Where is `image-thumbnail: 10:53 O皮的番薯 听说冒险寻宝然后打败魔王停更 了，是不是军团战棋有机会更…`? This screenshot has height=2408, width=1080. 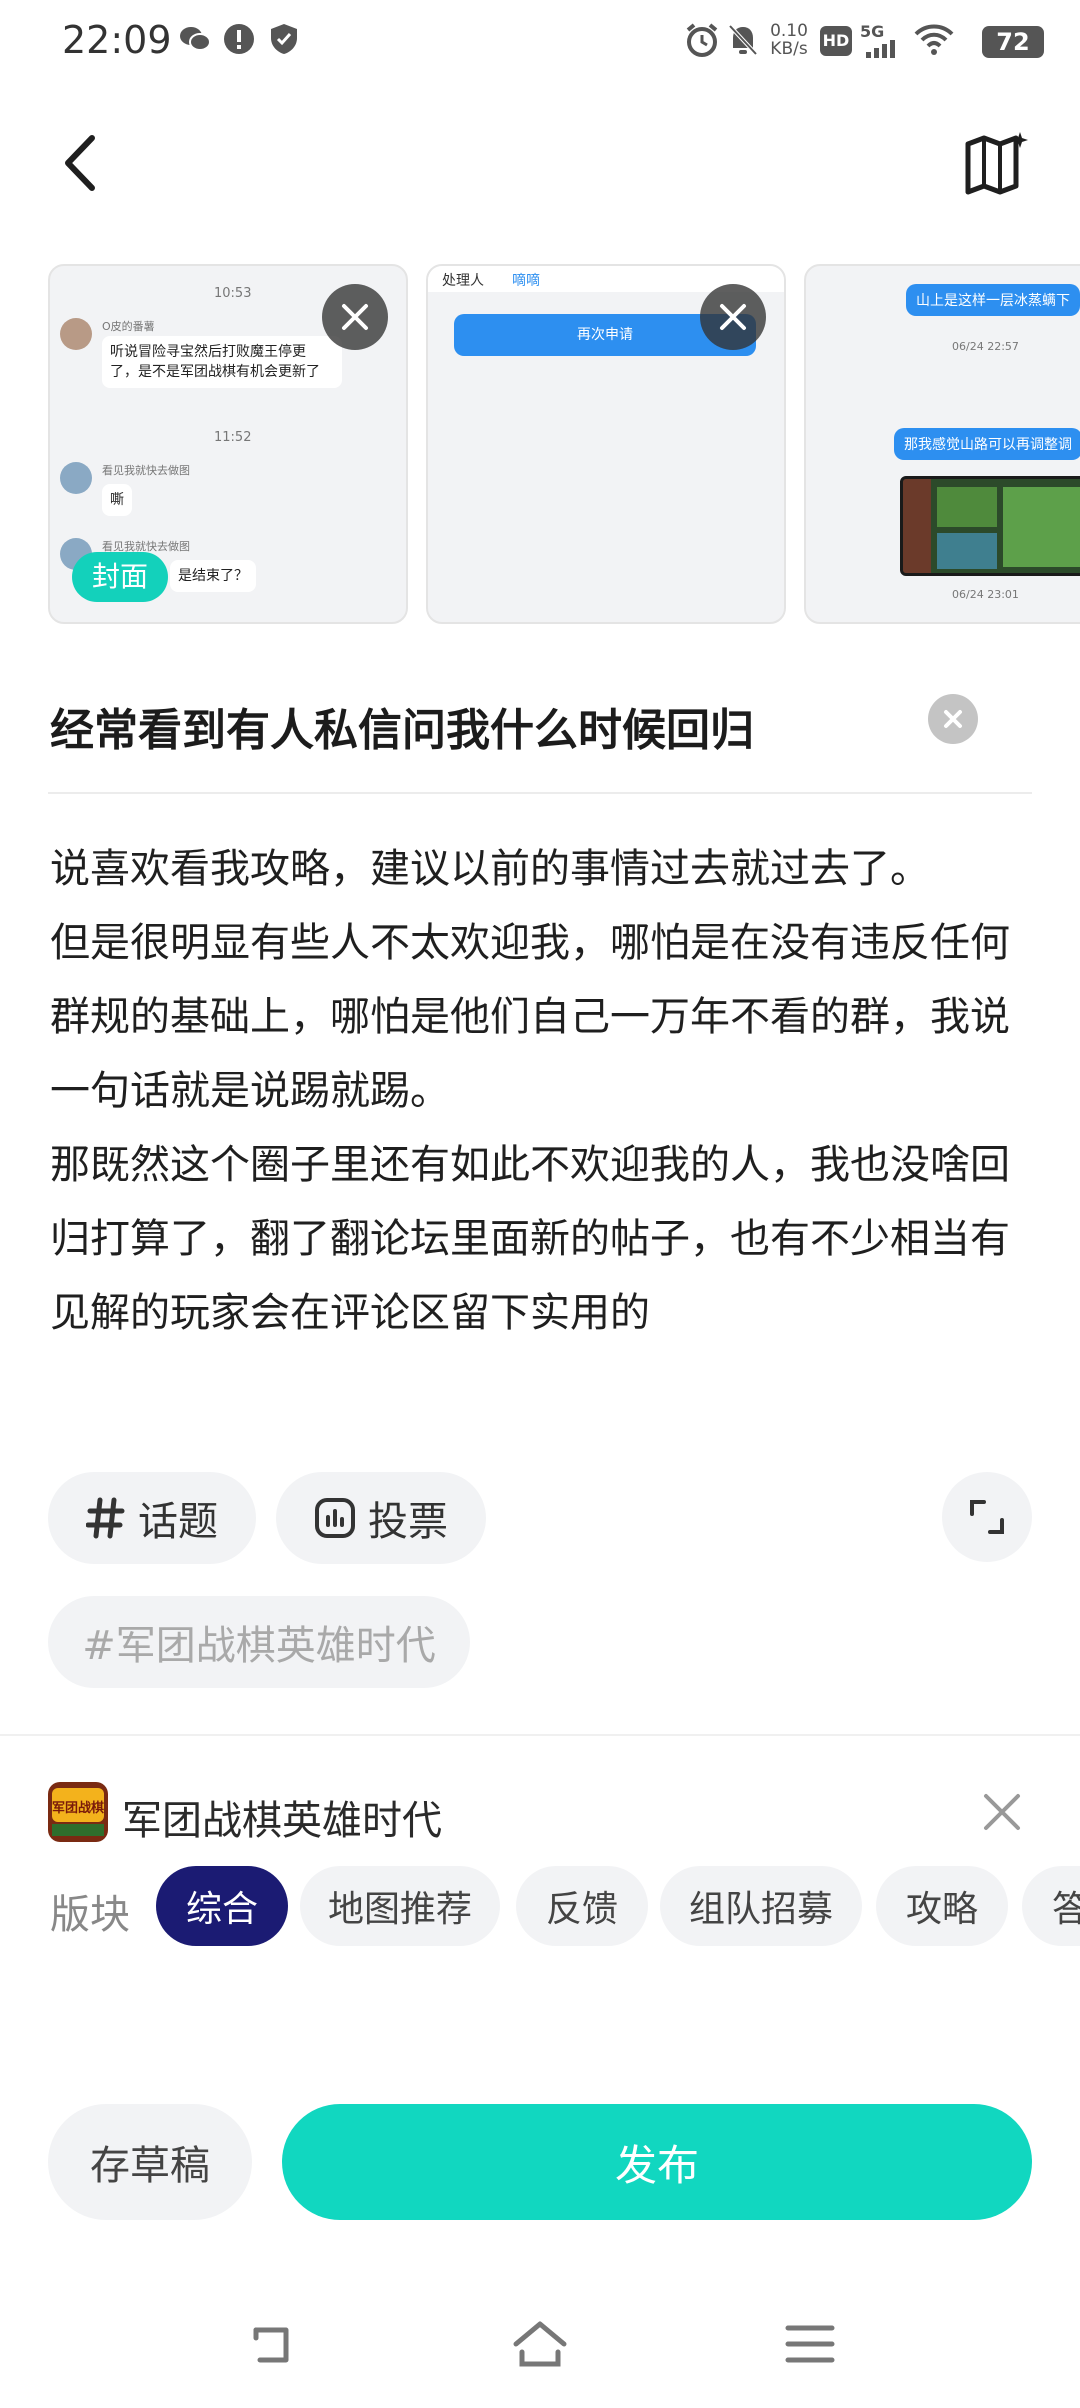
image-thumbnail: 10:53 O皮的番薯 听说冒险寻宝然后打败魔王停更 了，是不是军团战棋有机会更… is located at coordinates (228, 444).